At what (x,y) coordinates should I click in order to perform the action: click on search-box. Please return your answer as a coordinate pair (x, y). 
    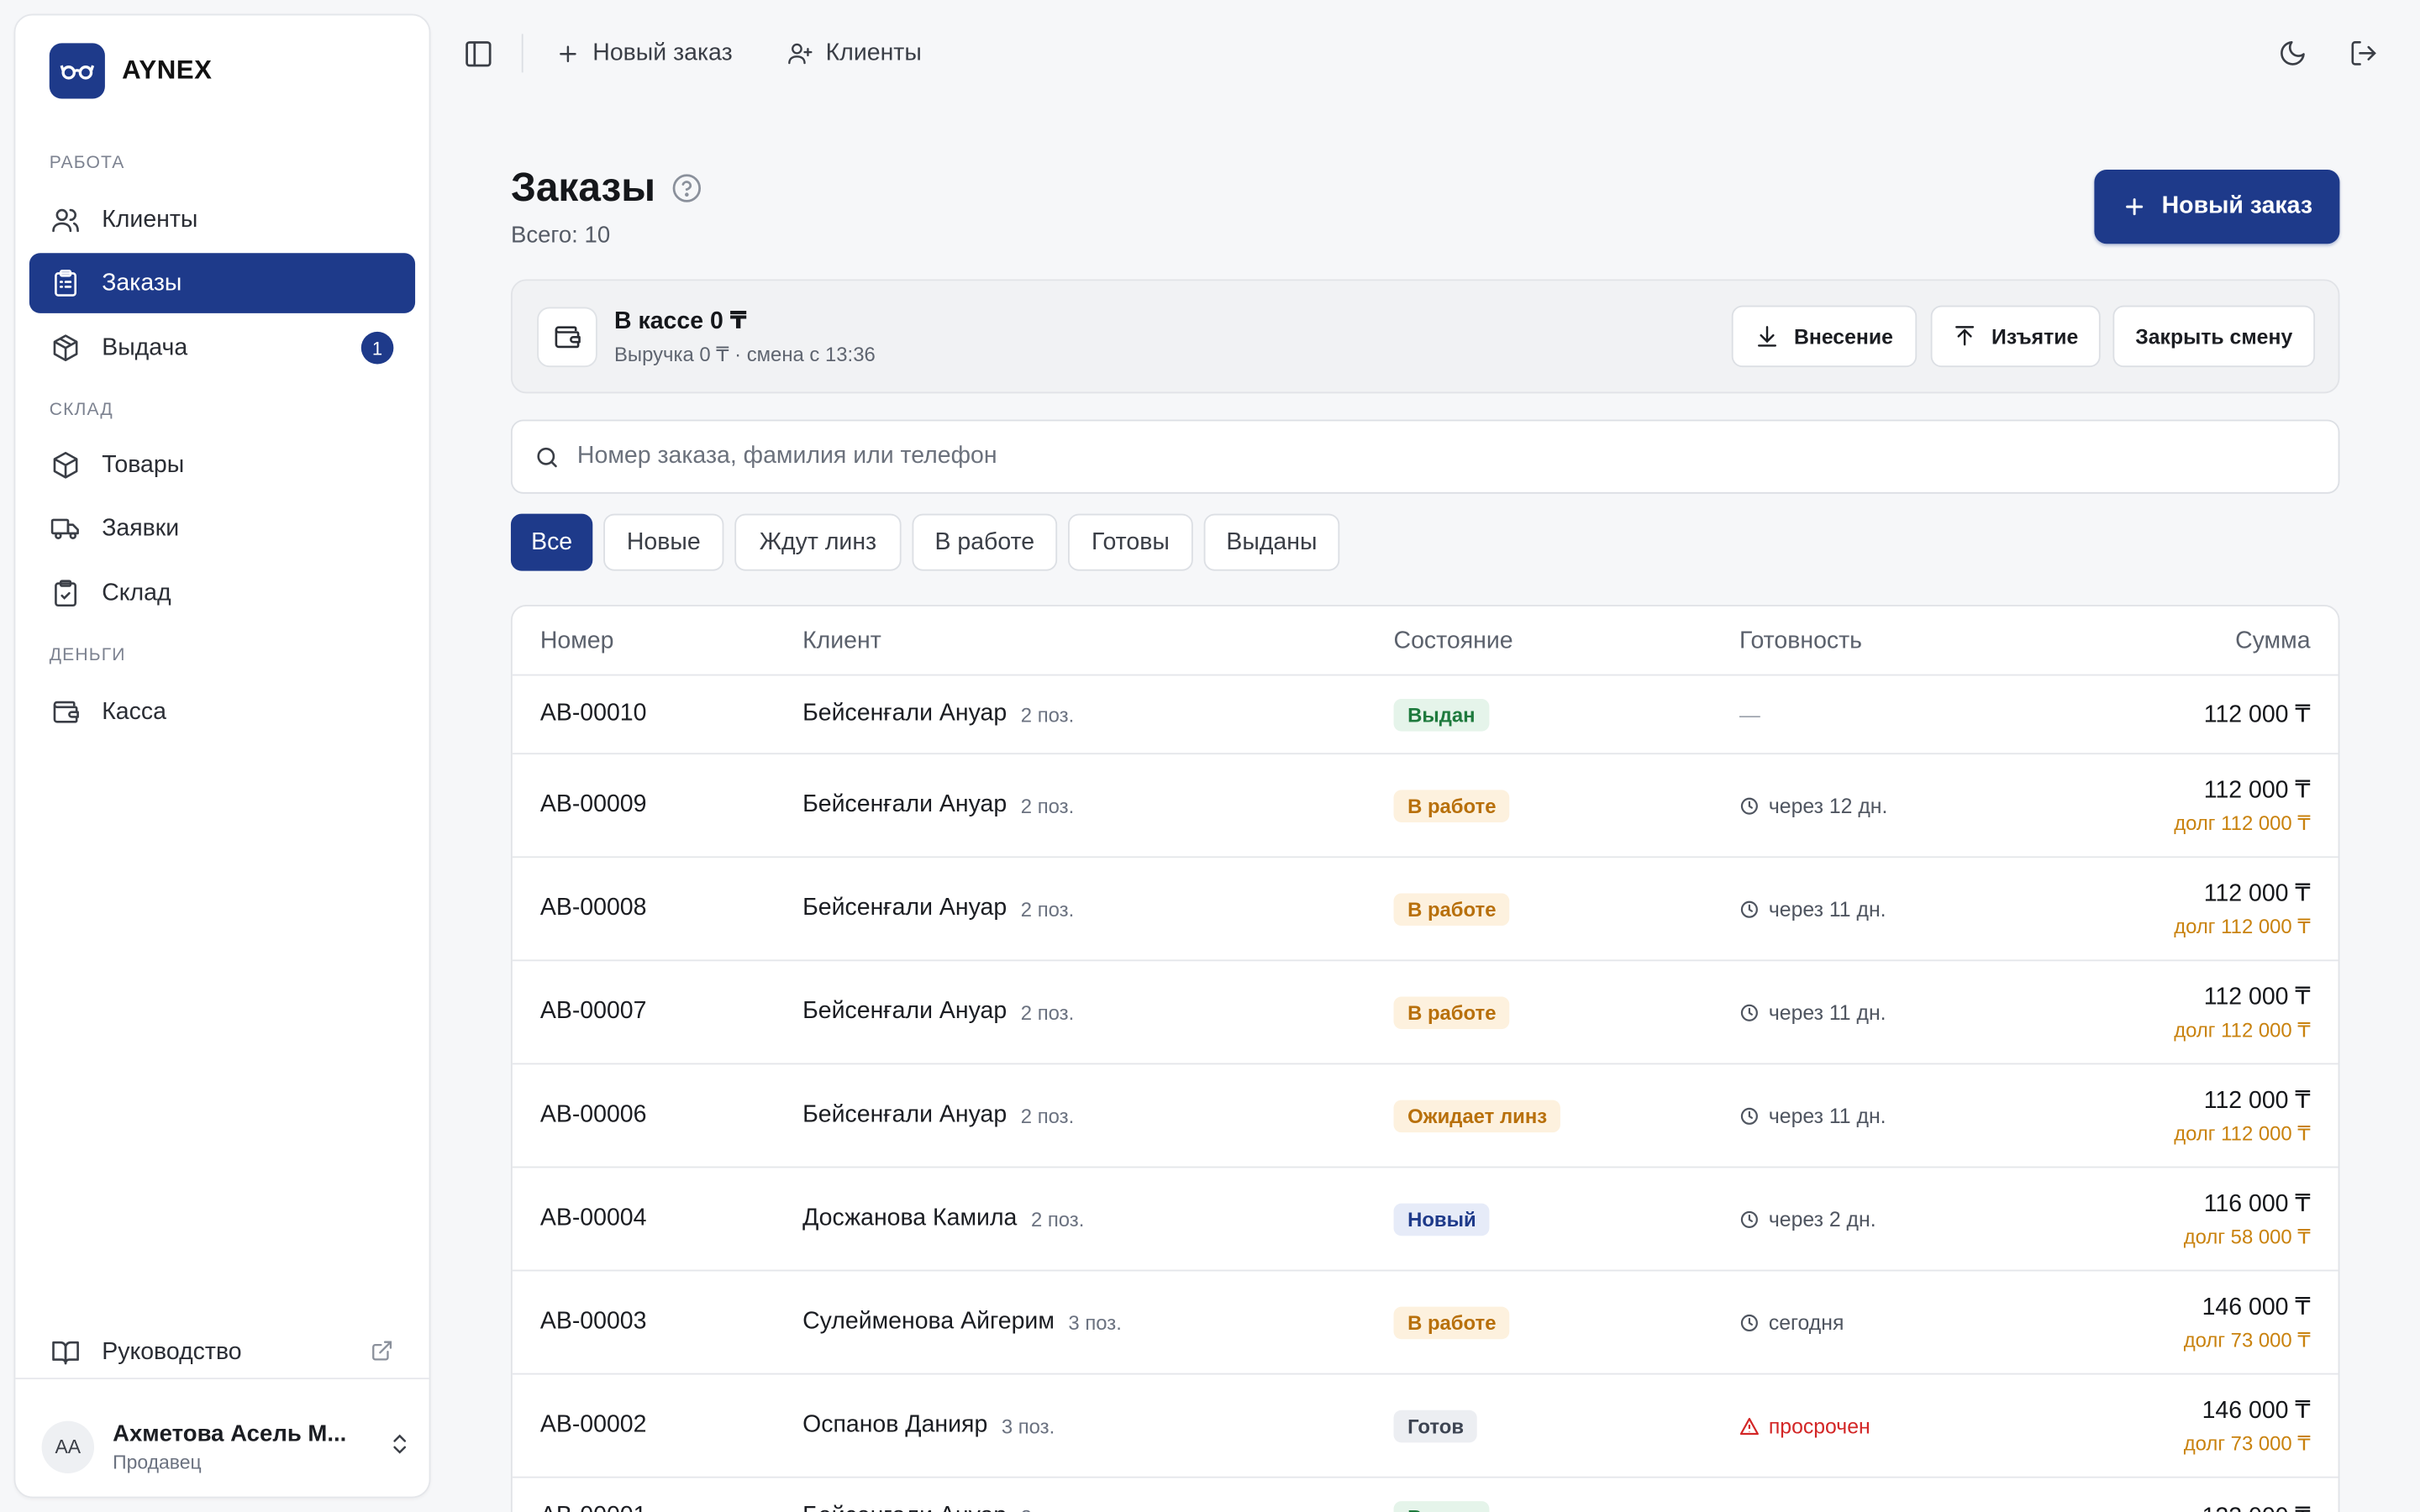
    Looking at the image, I should click on (1425, 456).